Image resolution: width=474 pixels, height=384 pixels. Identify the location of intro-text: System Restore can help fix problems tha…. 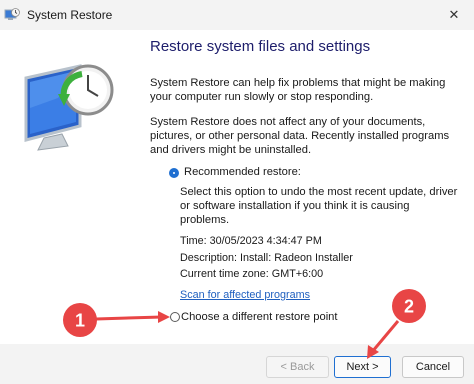
(298, 90).